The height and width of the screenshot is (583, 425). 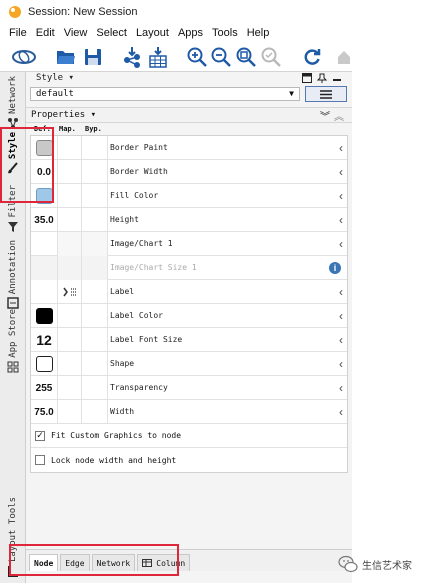 I want to click on menu-edit: Edit, so click(x=45, y=33).